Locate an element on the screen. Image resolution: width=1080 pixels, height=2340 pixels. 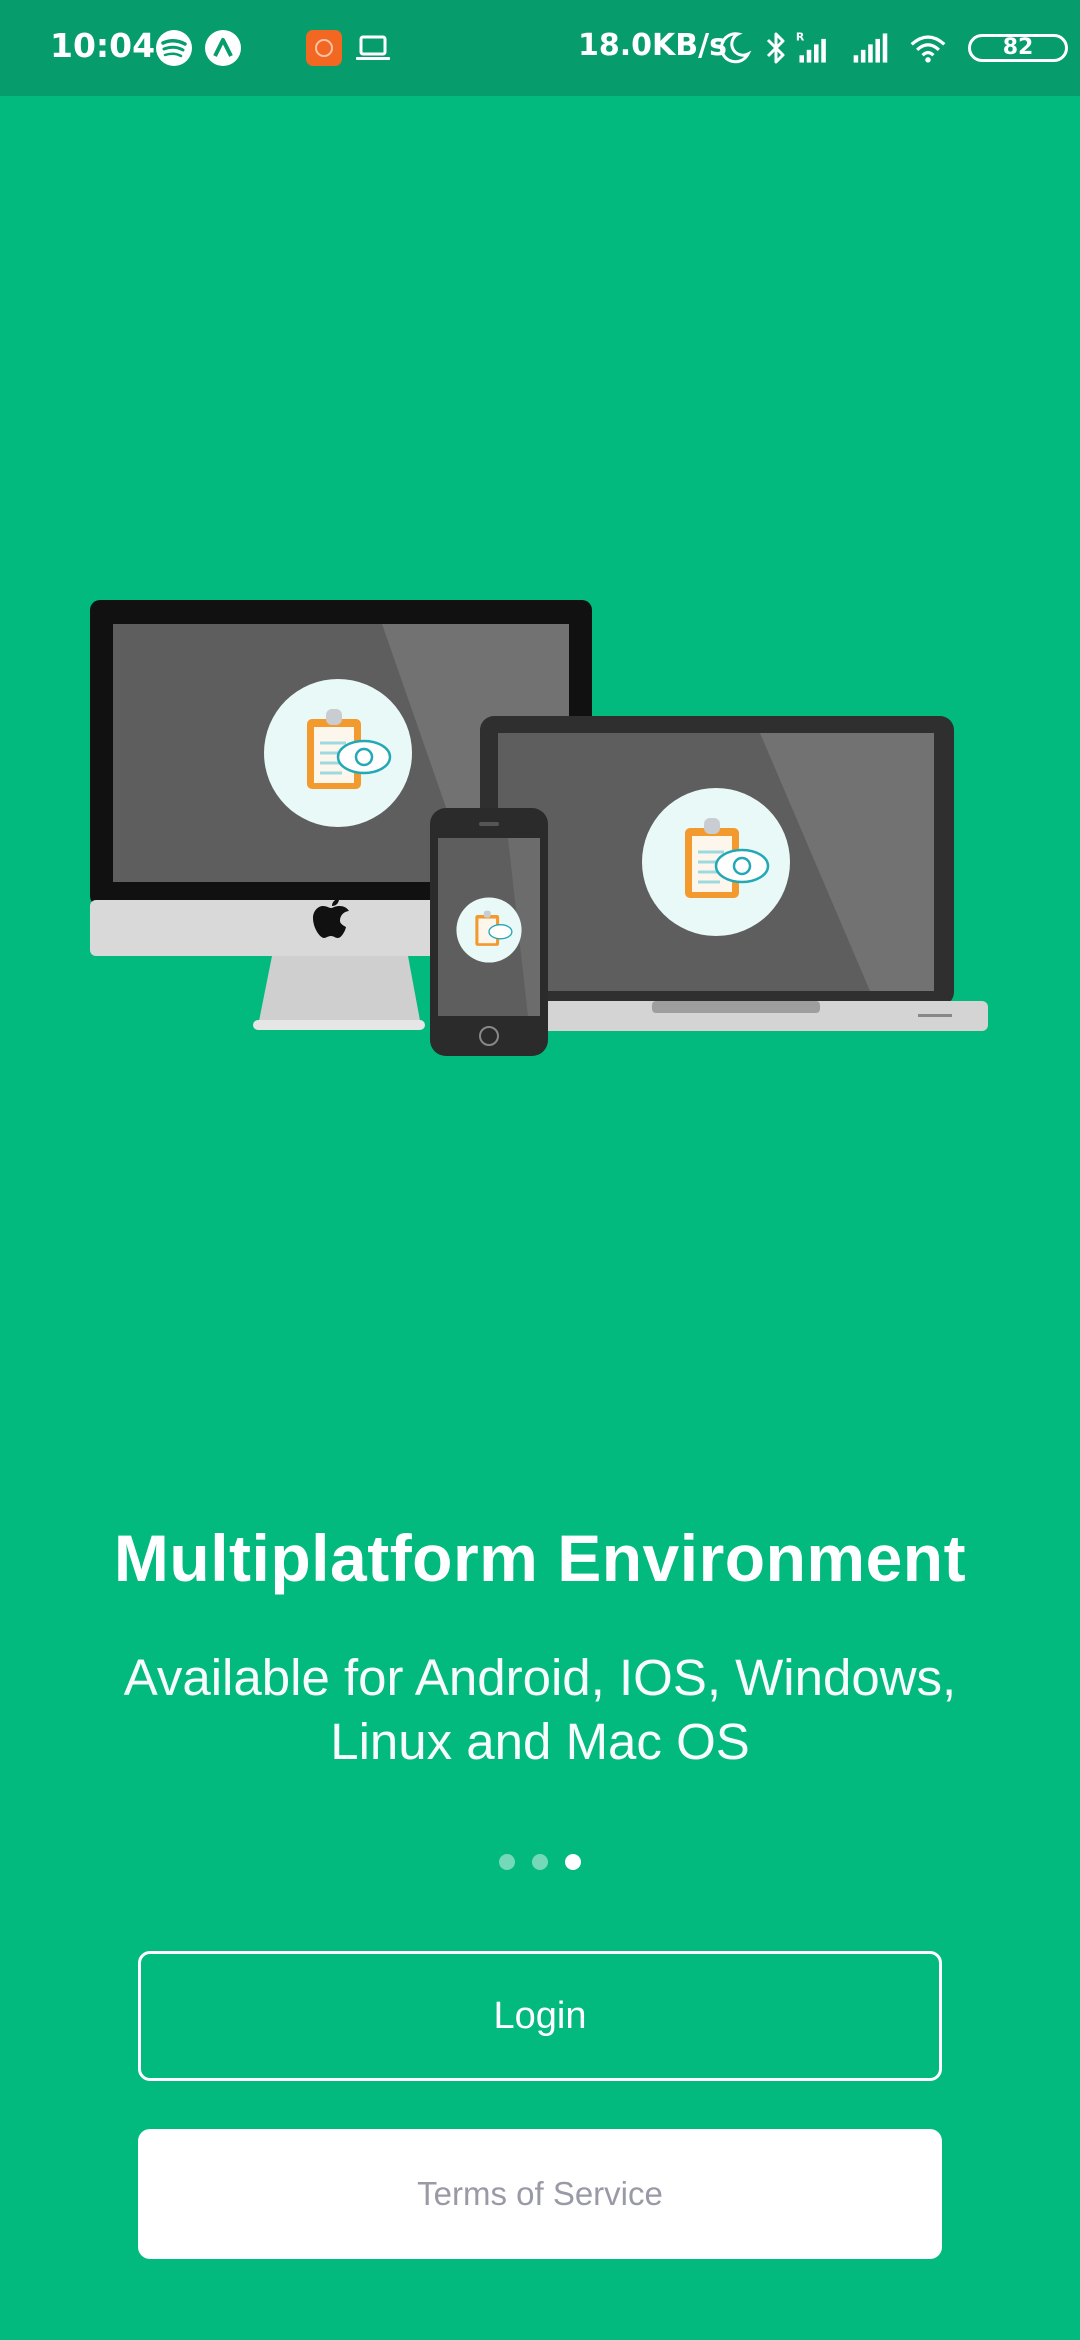
arc-app-icon is located at coordinates (223, 48).